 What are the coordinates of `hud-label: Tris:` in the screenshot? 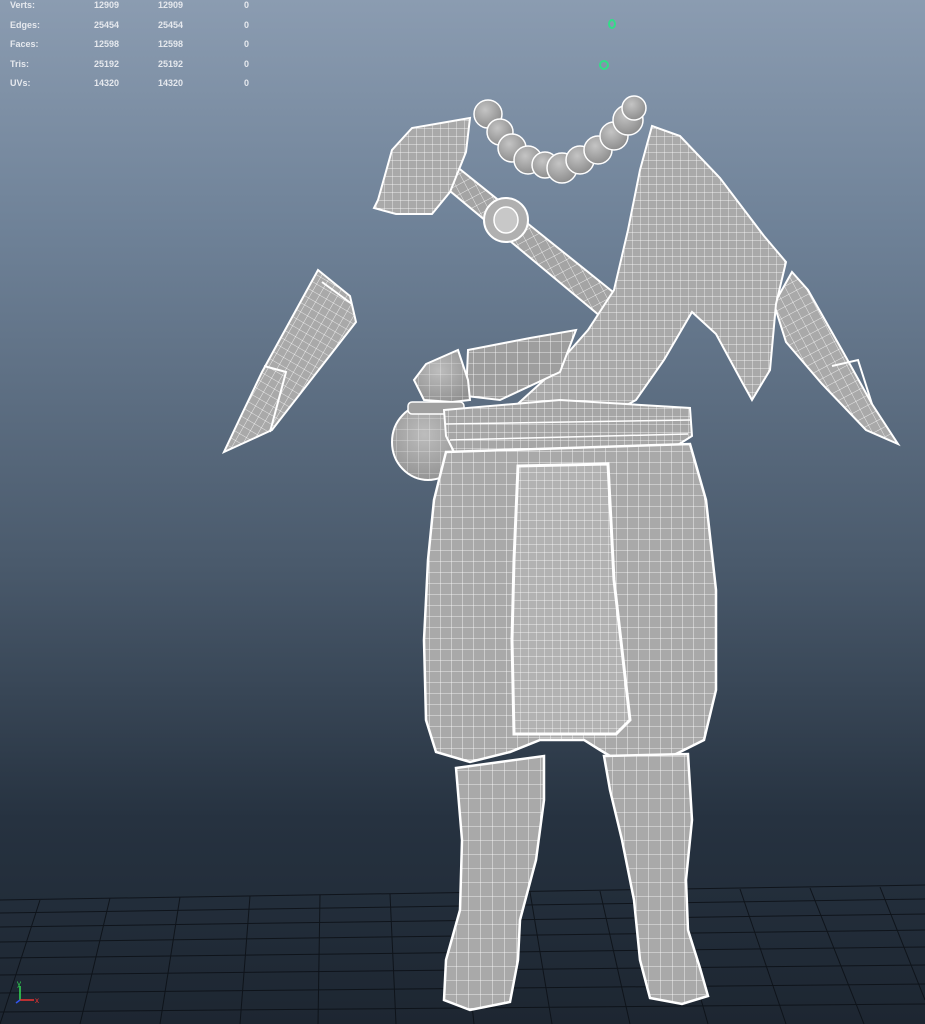 It's located at (20, 63).